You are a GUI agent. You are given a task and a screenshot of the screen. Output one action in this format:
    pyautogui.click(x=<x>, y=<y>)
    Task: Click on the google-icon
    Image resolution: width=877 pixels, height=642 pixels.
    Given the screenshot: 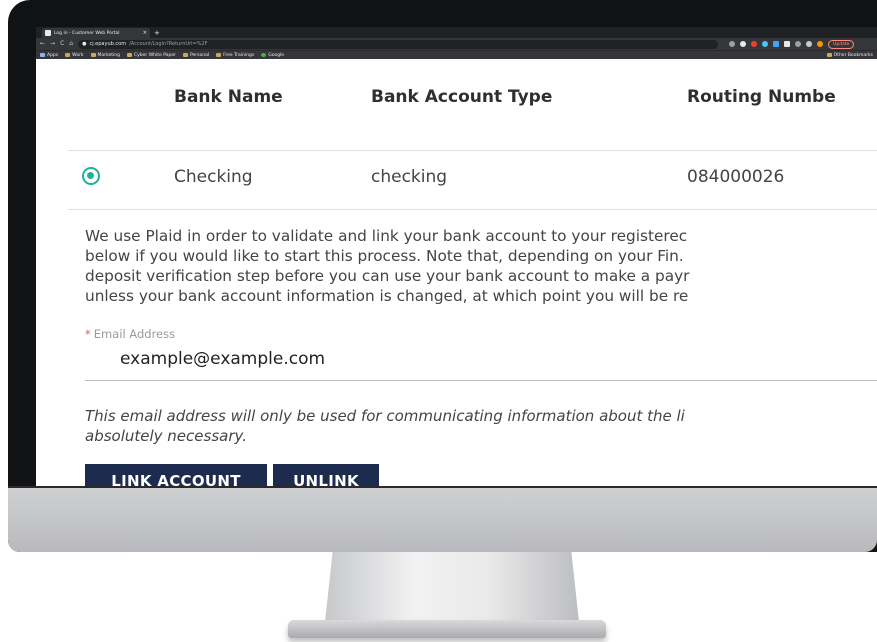 What is the action you would take?
    pyautogui.click(x=264, y=55)
    